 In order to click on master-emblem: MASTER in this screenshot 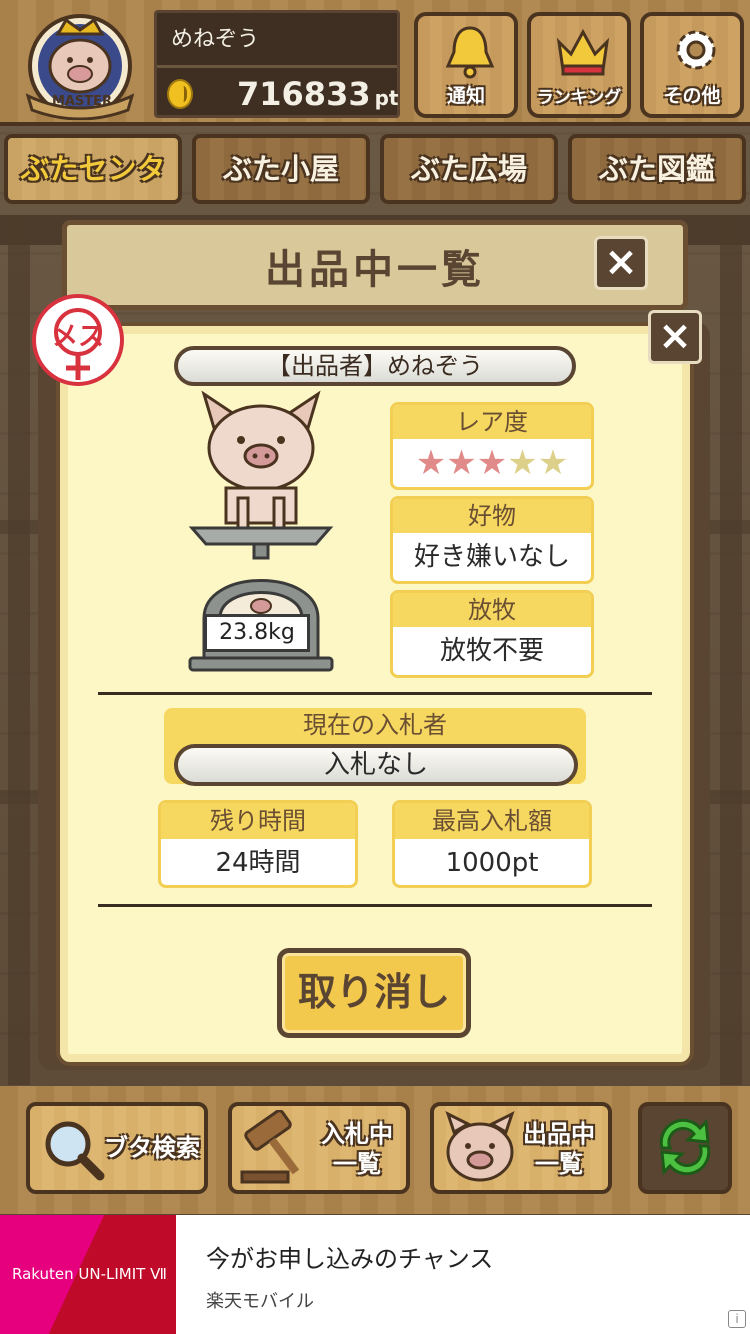, I will do `click(82, 64)`.